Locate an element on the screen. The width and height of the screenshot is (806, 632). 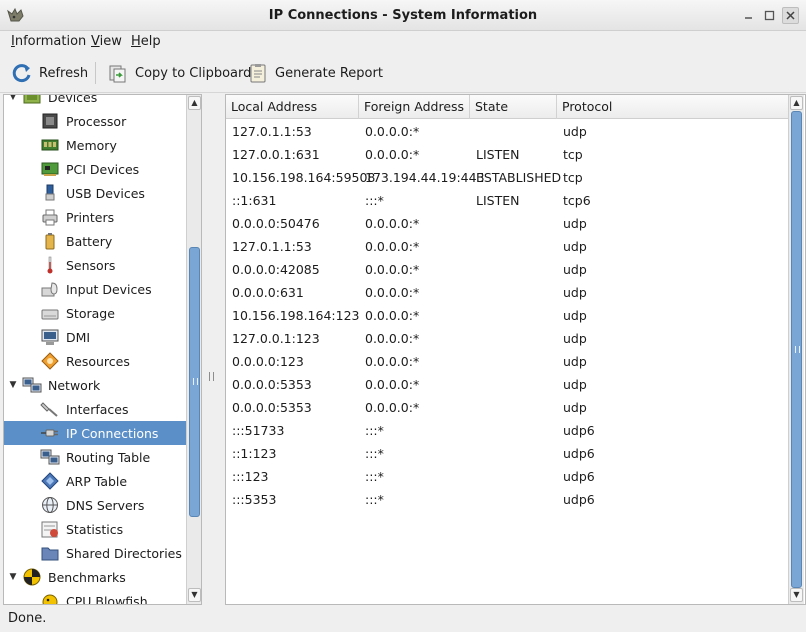
sidebar-item-label: Routing Table is located at coordinates (108, 457).